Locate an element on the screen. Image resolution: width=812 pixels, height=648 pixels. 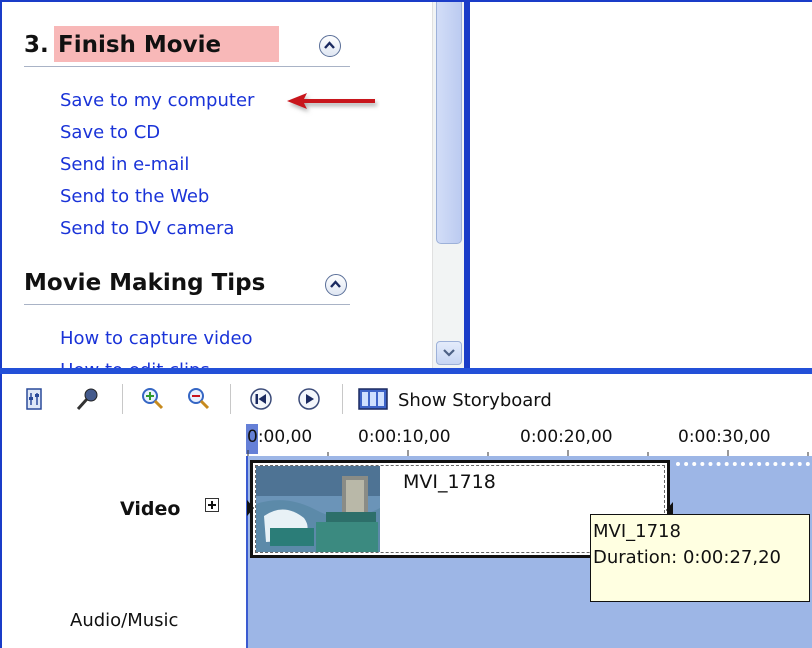
ruler-tick-label: 0:00:30,00 is located at coordinates (724, 437).